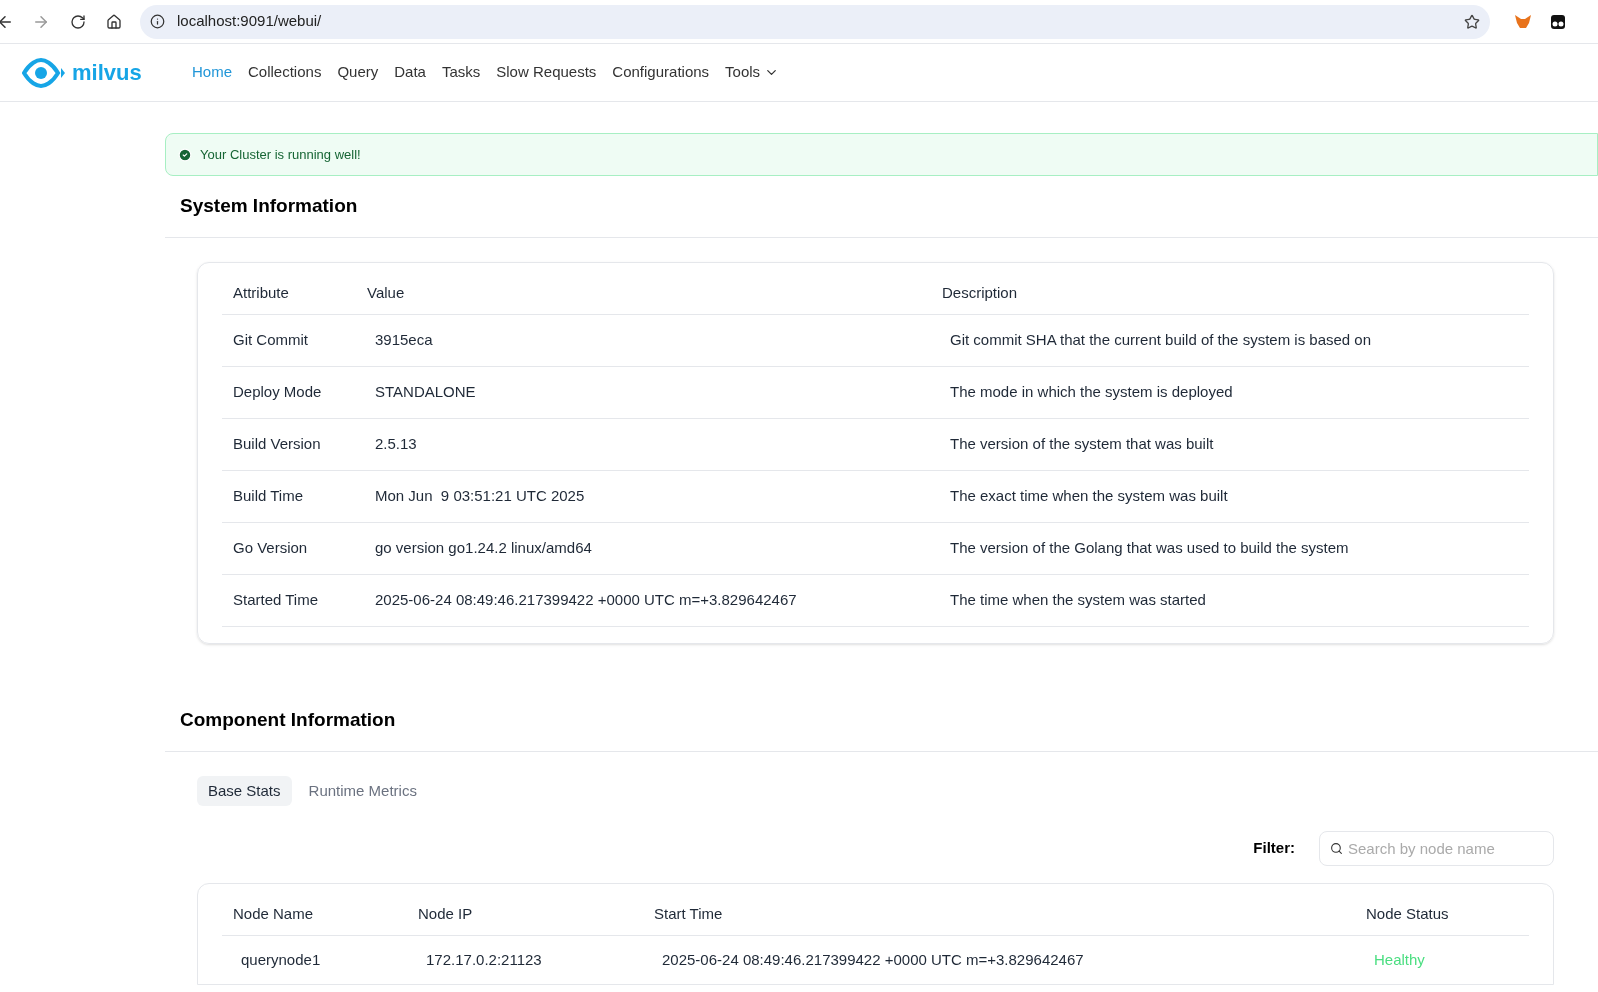 Image resolution: width=1598 pixels, height=992 pixels. Describe the element at coordinates (1091, 392) in the screenshot. I see `table-cell-text: The mode in which the system is deployed` at that location.